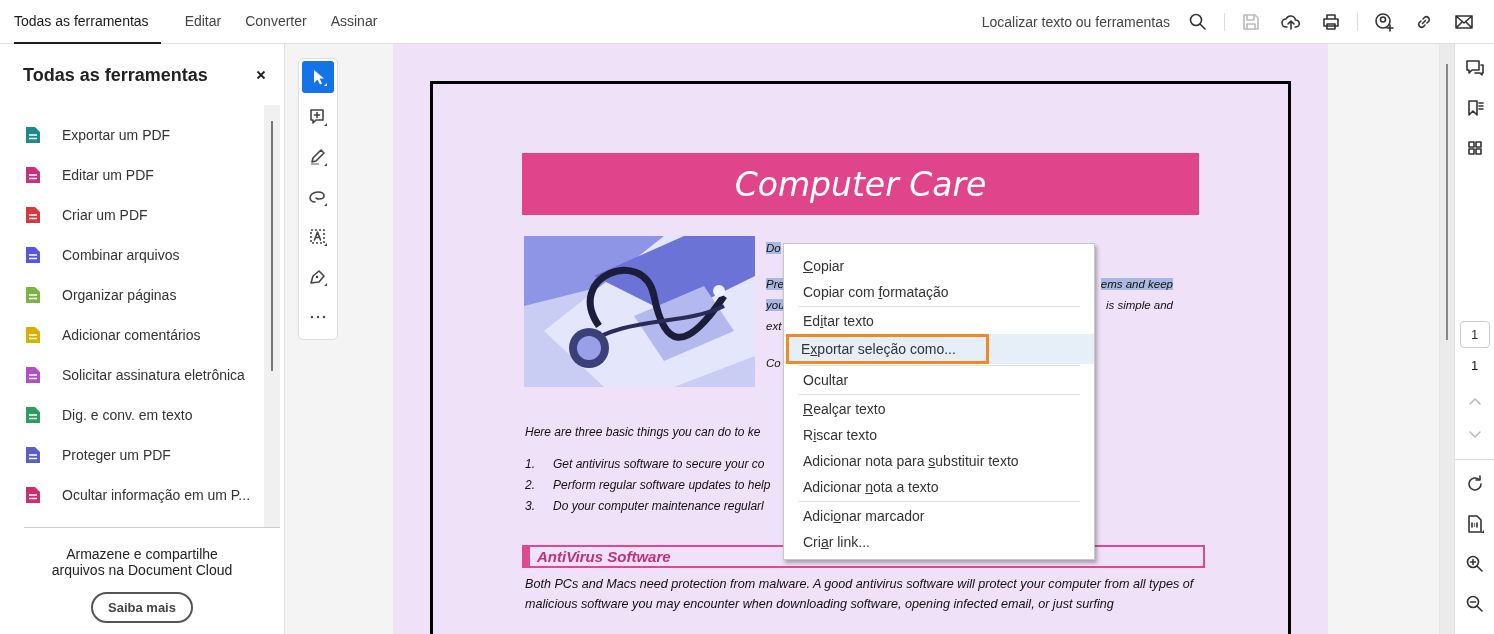 The height and width of the screenshot is (634, 1494). I want to click on comments-icon, so click(1474, 68).